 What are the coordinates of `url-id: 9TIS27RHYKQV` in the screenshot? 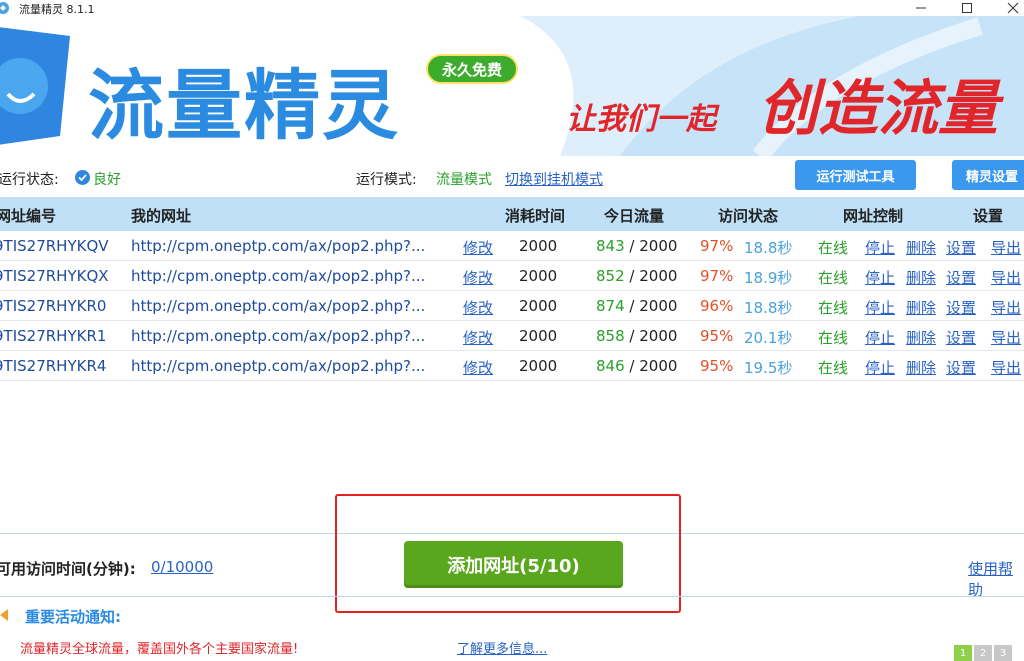 It's located at (54, 246).